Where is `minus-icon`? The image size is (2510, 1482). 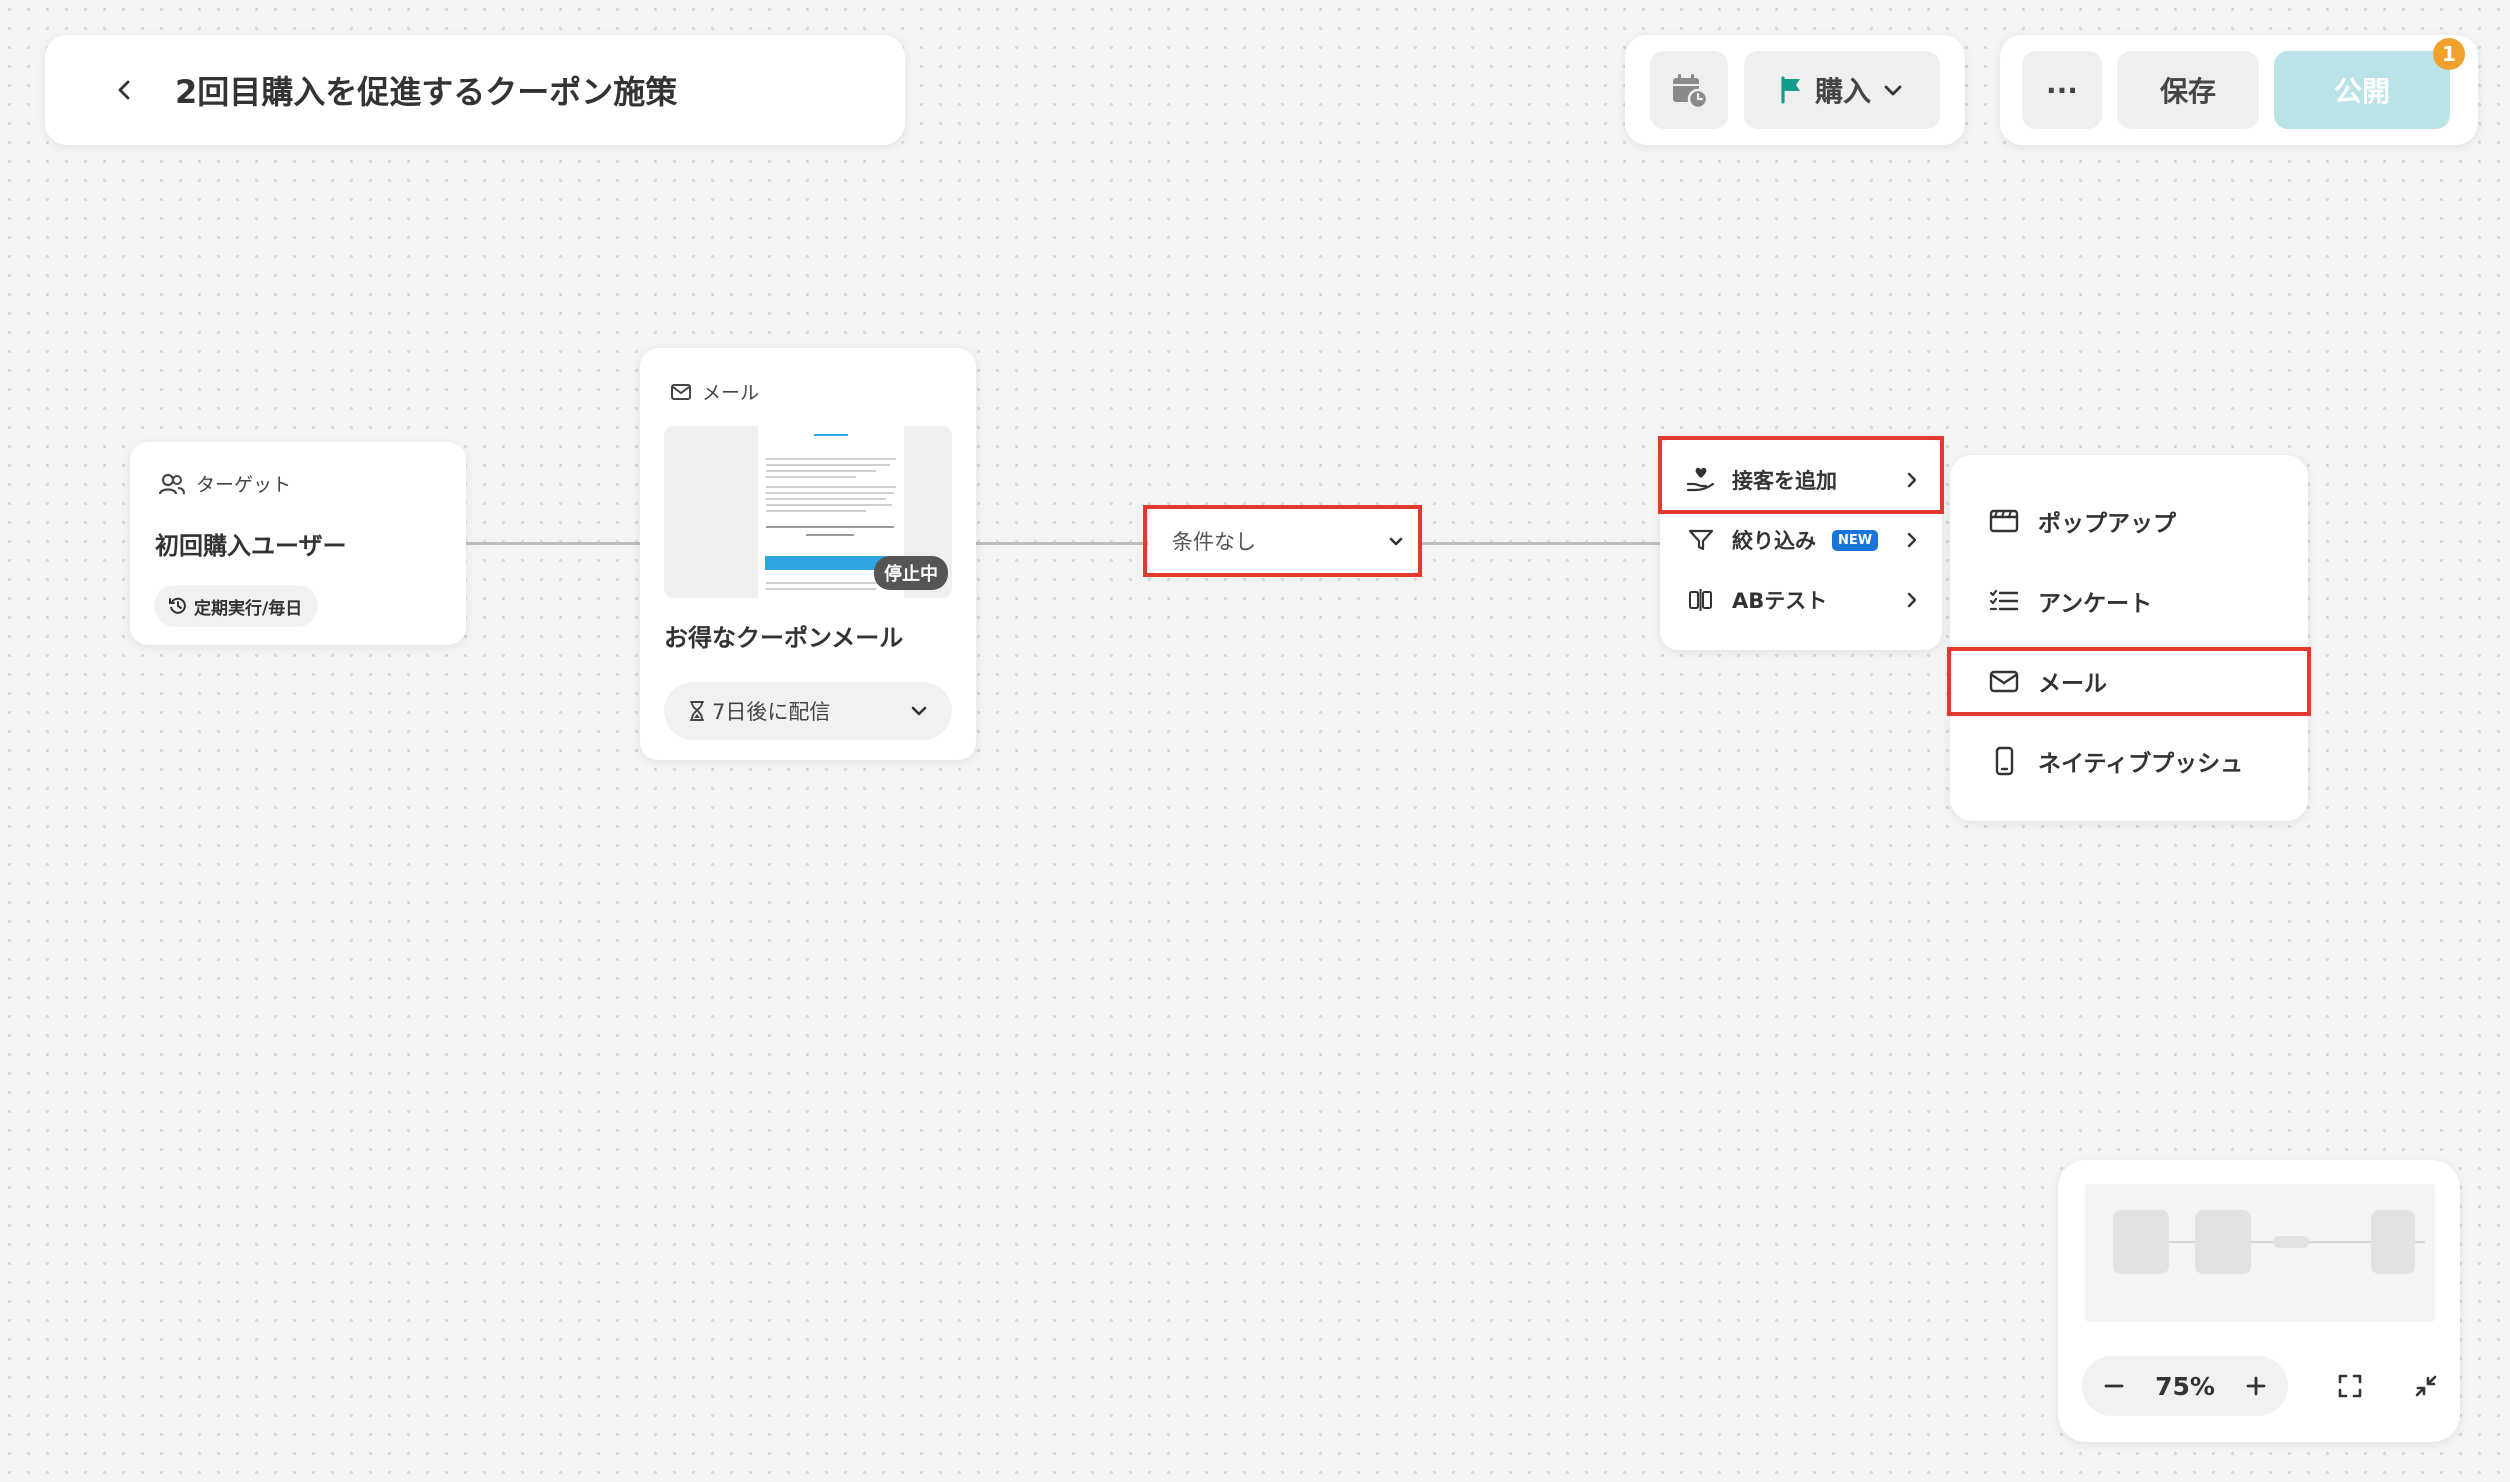 minus-icon is located at coordinates (2114, 1386).